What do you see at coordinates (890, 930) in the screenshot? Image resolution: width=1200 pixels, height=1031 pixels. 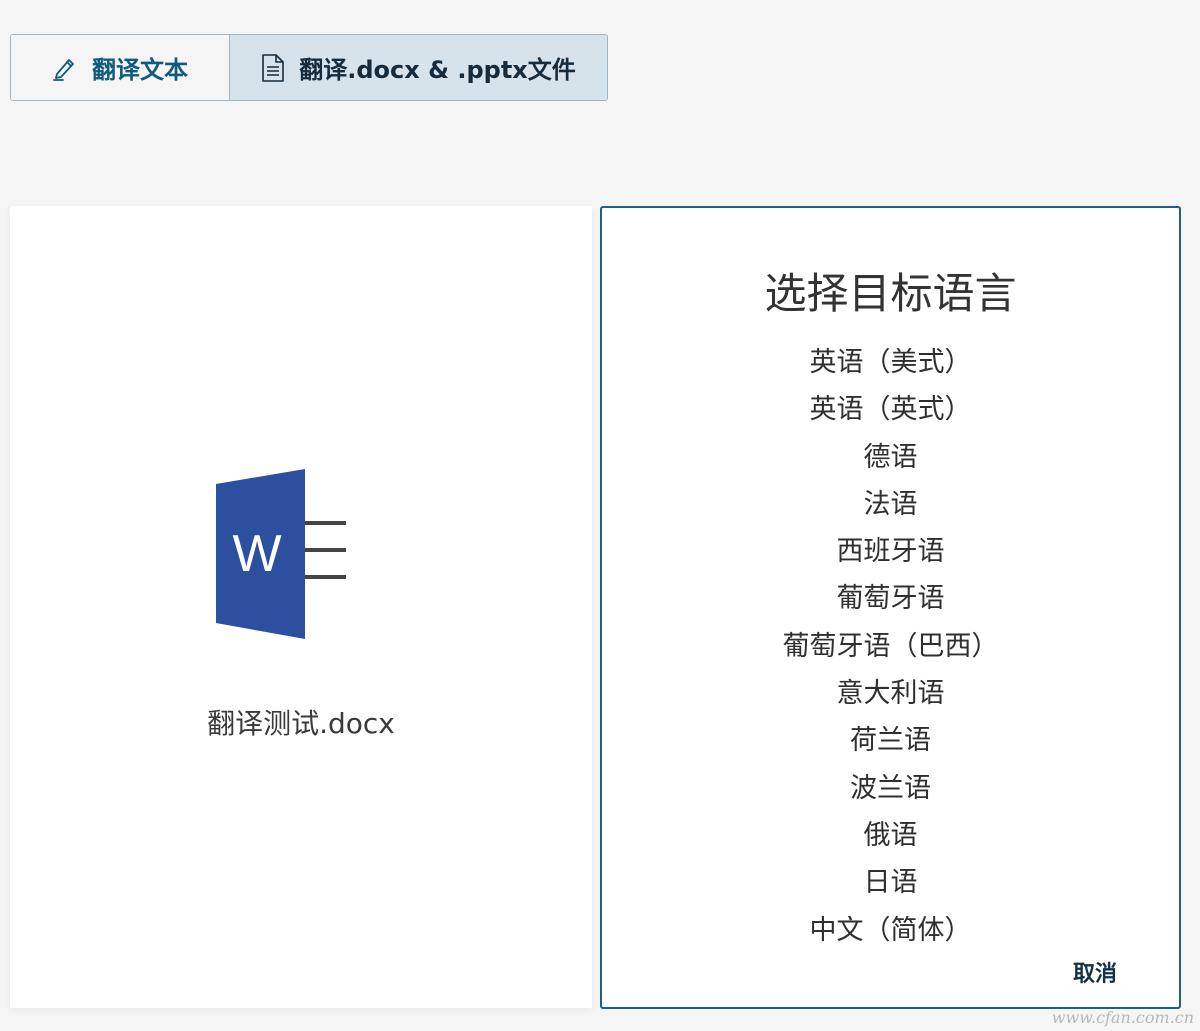 I see `language-option: 中文（简体）` at bounding box center [890, 930].